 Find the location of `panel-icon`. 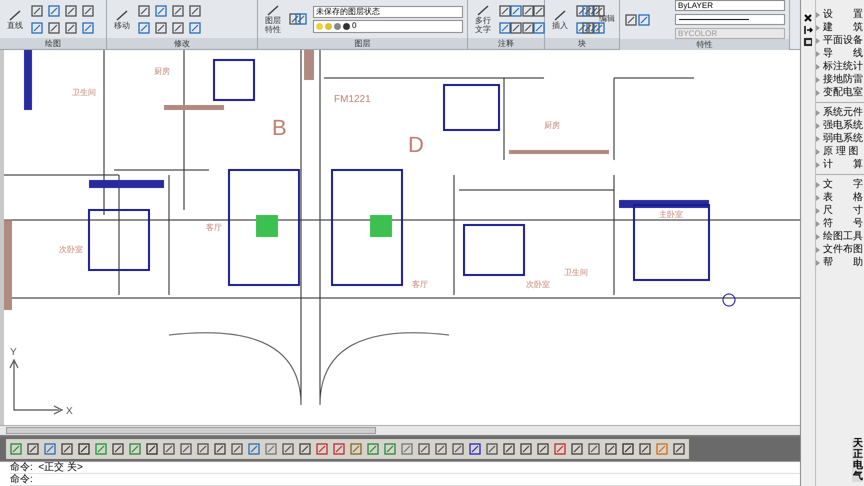

panel-icon is located at coordinates (808, 42).